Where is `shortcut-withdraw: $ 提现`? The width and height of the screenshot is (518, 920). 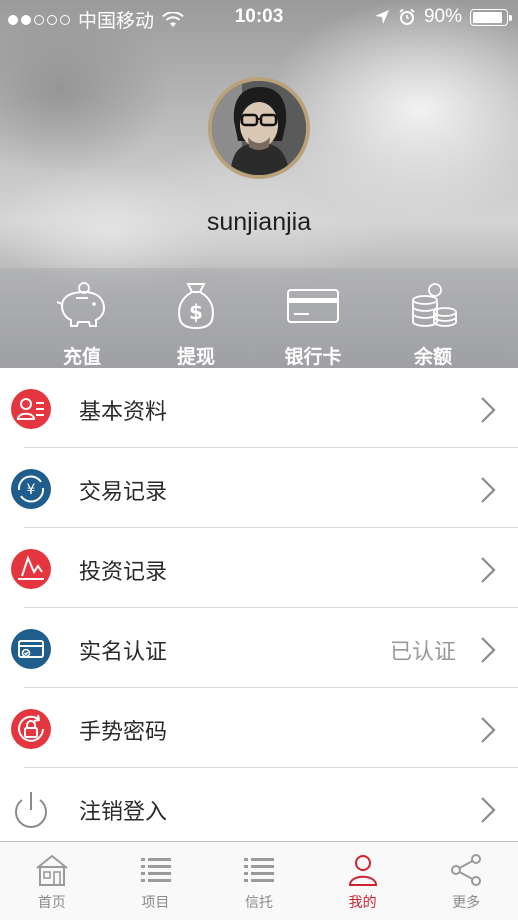 shortcut-withdraw: $ 提现 is located at coordinates (196, 320).